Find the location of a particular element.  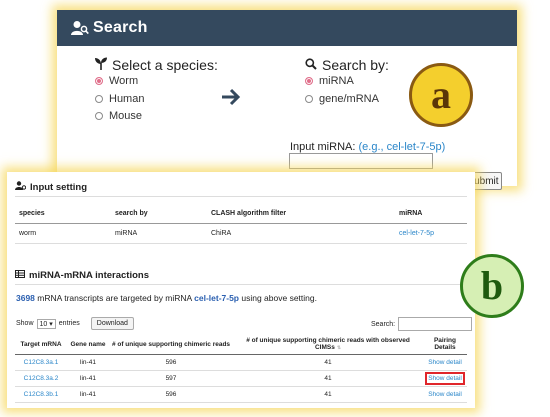

col-species: species is located at coordinates (63, 214).